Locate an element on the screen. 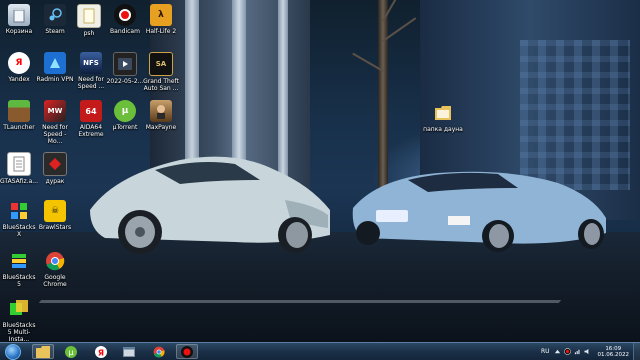  tray-arrow-icon is located at coordinates (557, 351).